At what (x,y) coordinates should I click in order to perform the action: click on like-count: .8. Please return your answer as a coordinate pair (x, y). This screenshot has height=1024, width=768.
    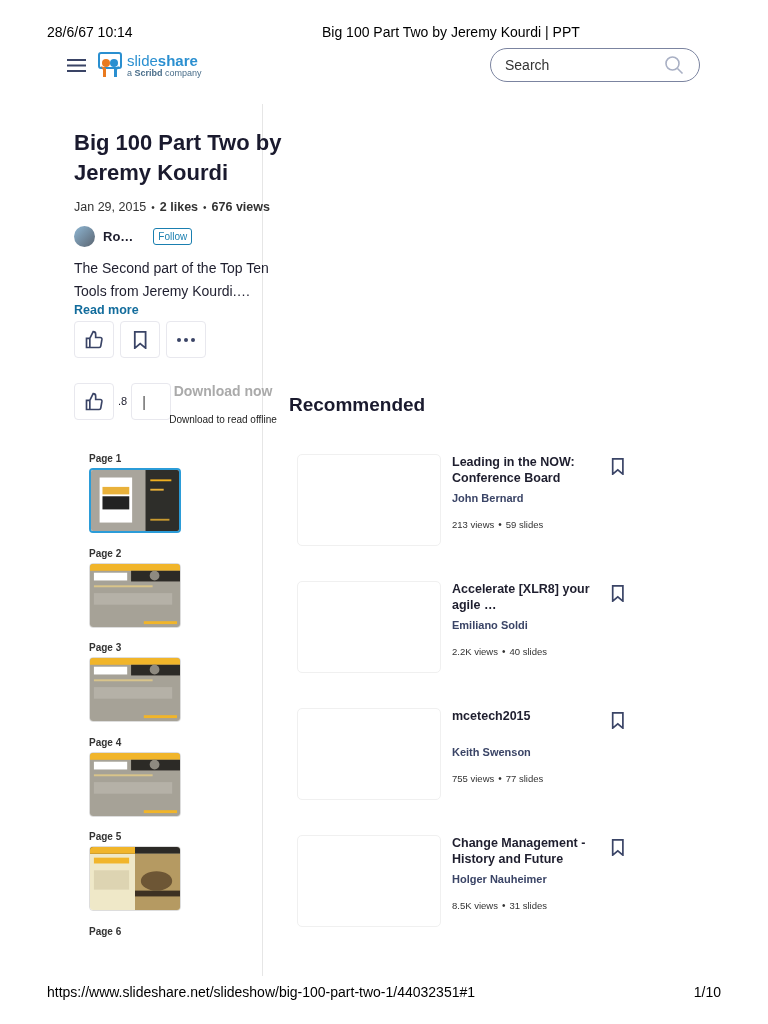
    Looking at the image, I should click on (123, 401).